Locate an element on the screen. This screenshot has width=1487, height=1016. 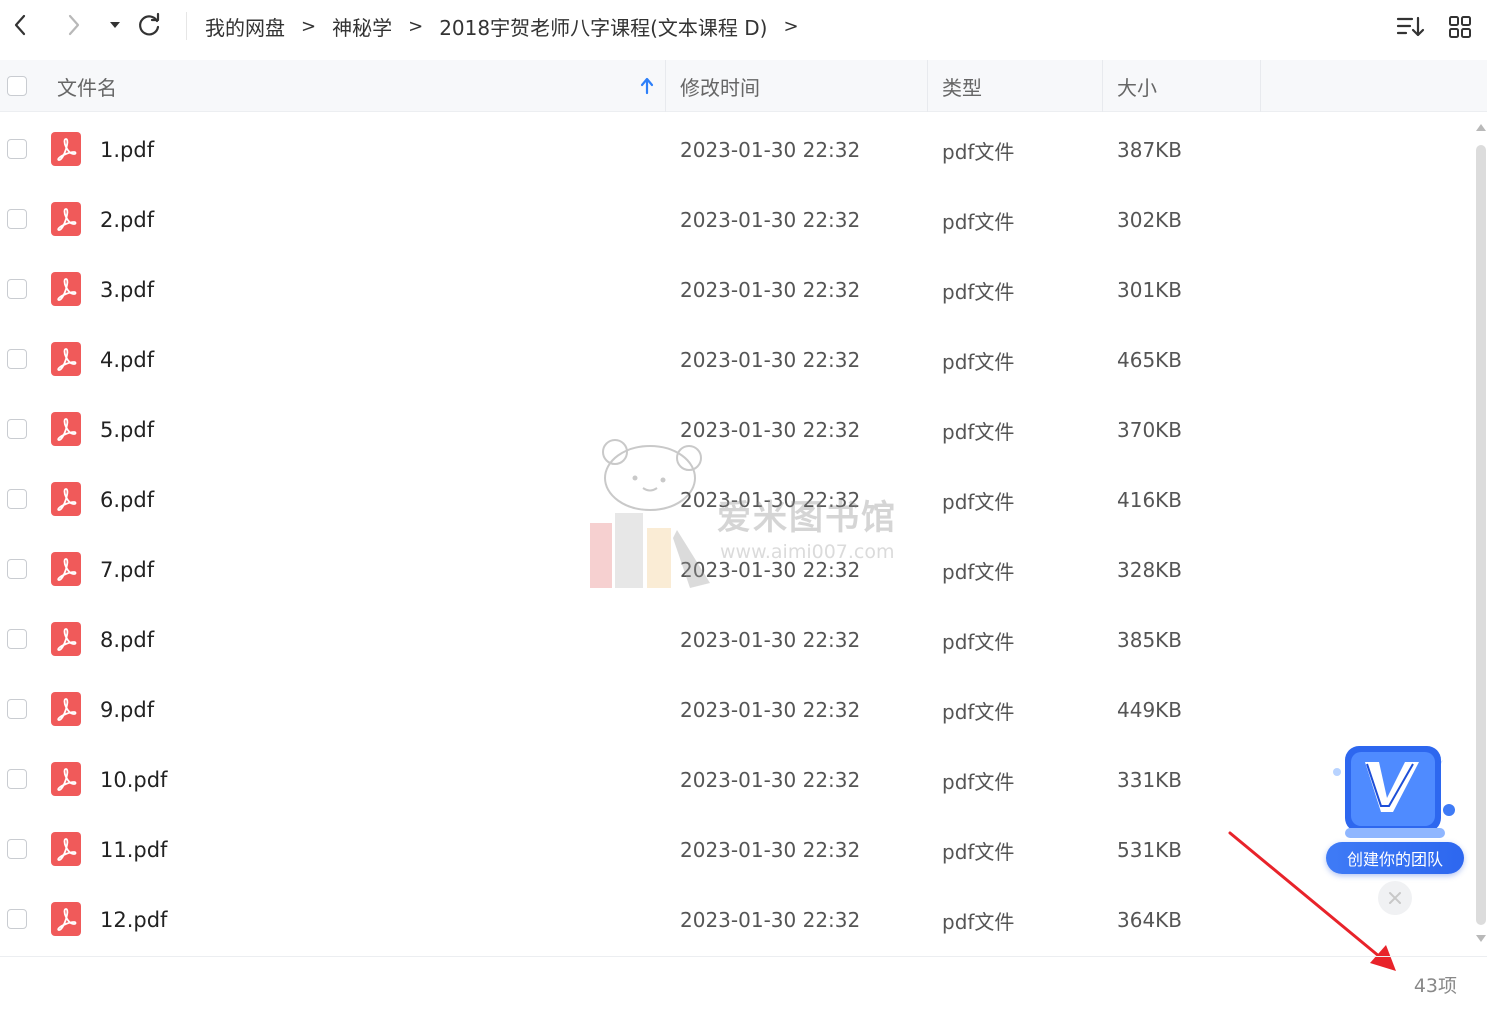
history-dropdown-button is located at coordinates (115, 25).